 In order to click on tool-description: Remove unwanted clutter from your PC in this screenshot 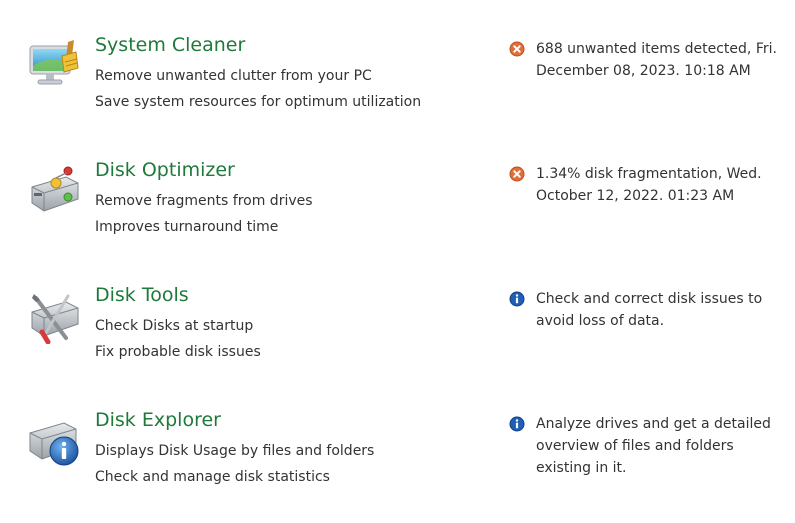, I will do `click(233, 76)`.